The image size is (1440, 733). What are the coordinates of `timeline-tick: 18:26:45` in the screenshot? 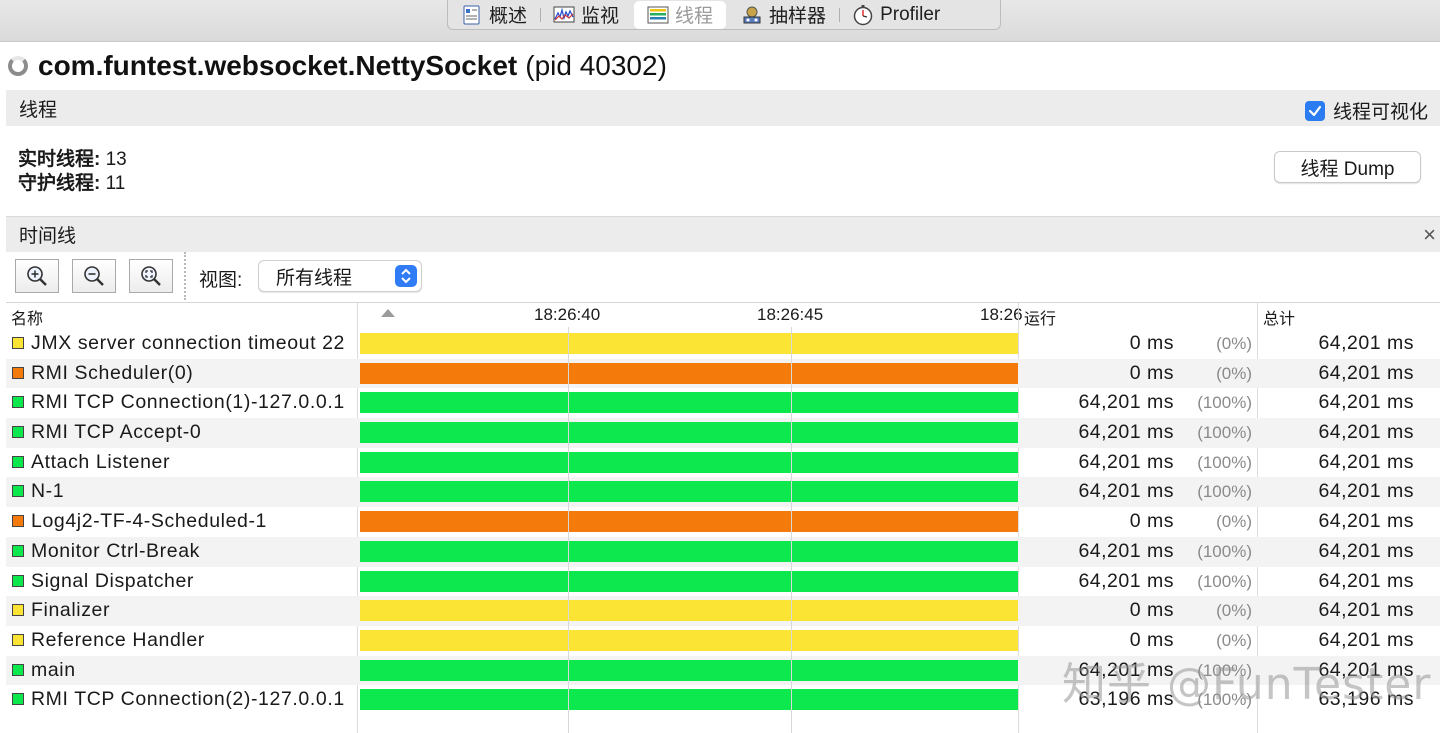 It's located at (790, 314).